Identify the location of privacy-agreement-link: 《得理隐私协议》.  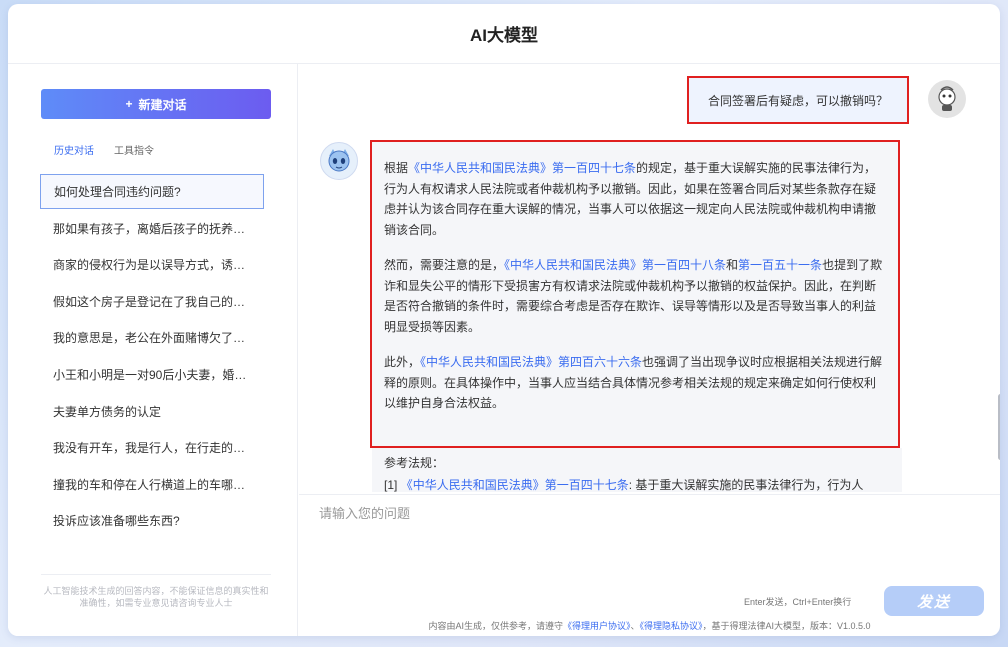
(671, 626).